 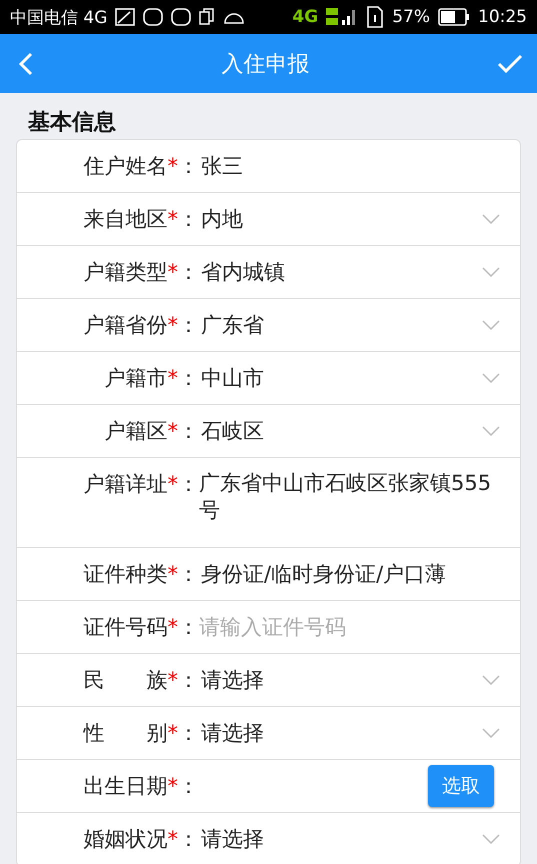 What do you see at coordinates (72, 123) in the screenshot?
I see `section-title: 基本信息` at bounding box center [72, 123].